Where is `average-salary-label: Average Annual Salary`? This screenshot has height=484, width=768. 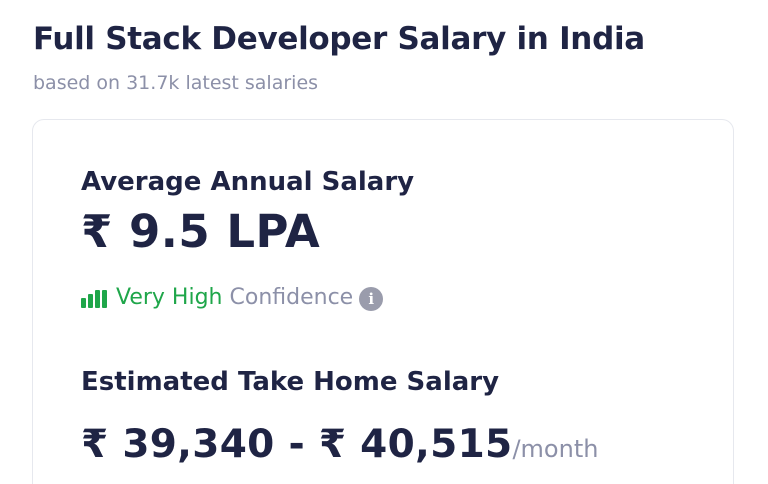 average-salary-label: Average Annual Salary is located at coordinates (248, 182).